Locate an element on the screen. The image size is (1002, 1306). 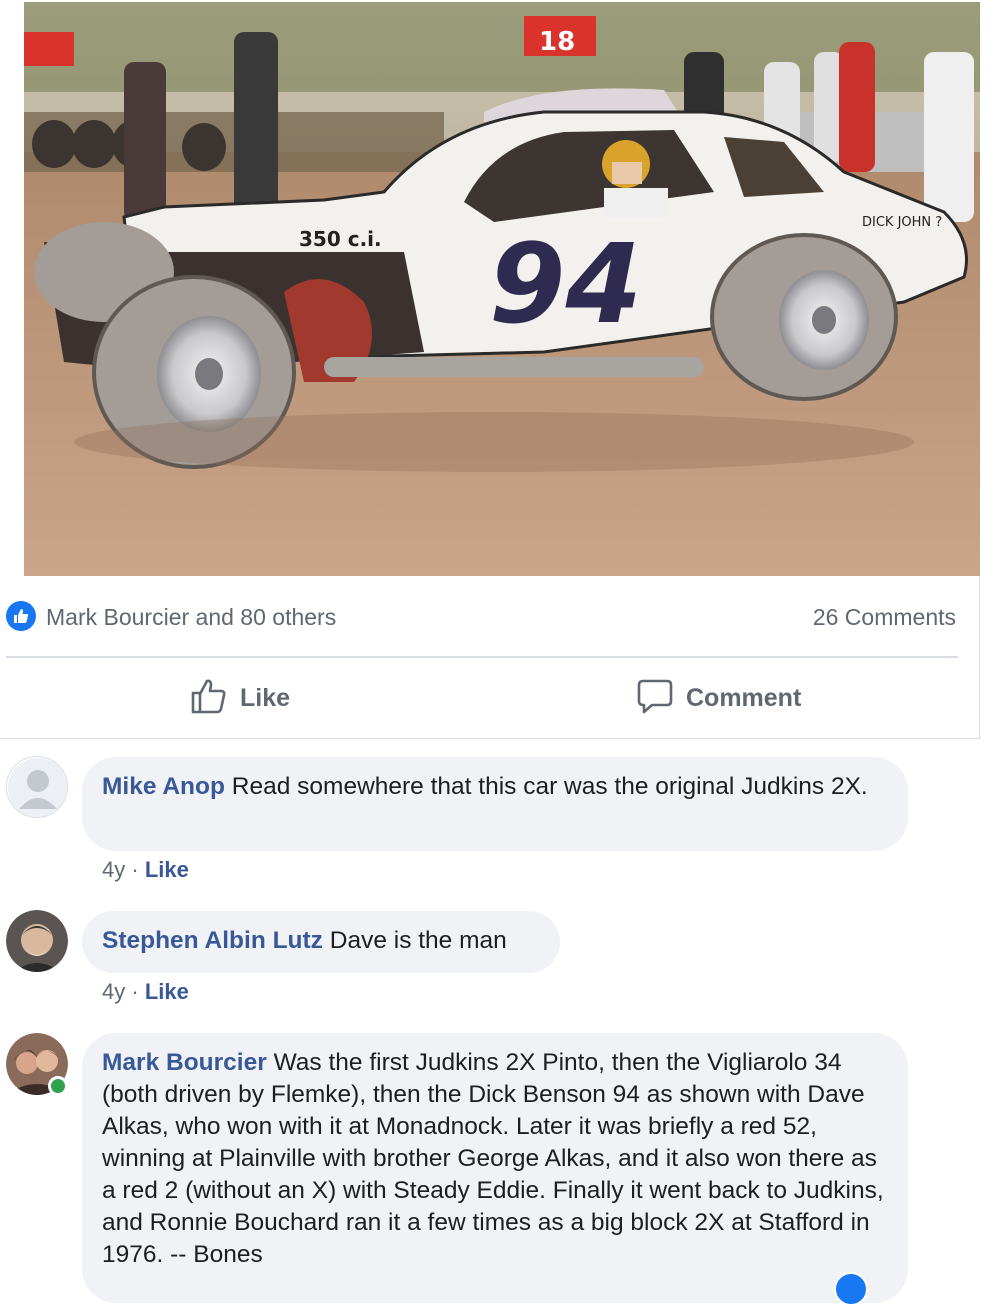
comment-text: Dave is the man is located at coordinates (418, 940).